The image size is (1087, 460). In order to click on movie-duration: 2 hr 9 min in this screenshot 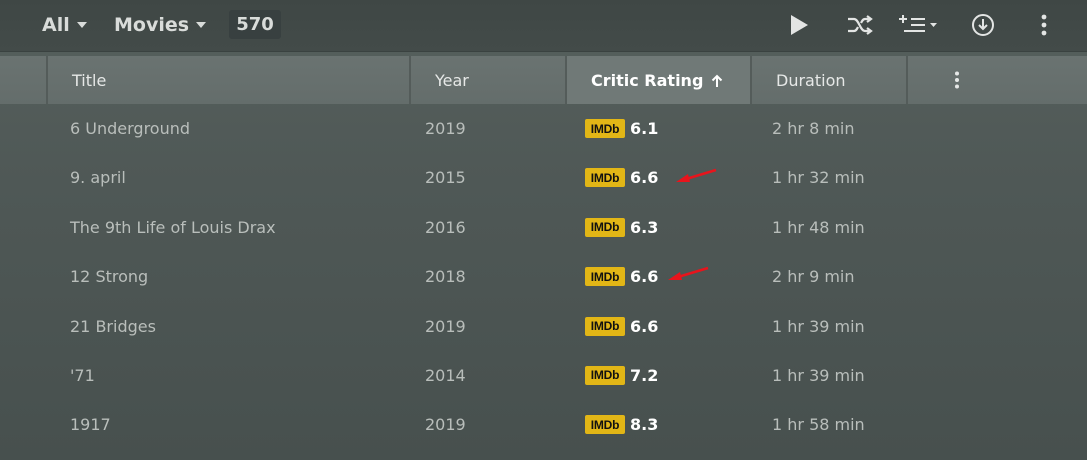, I will do `click(813, 277)`.